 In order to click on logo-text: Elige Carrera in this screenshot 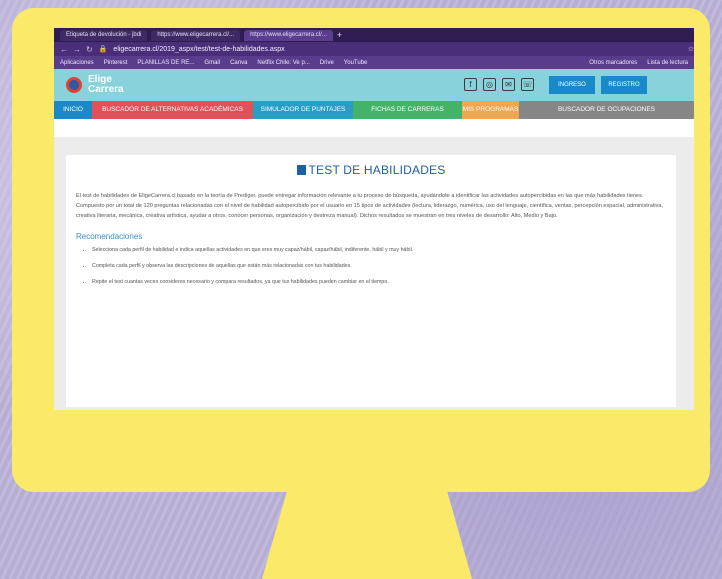, I will do `click(106, 85)`.